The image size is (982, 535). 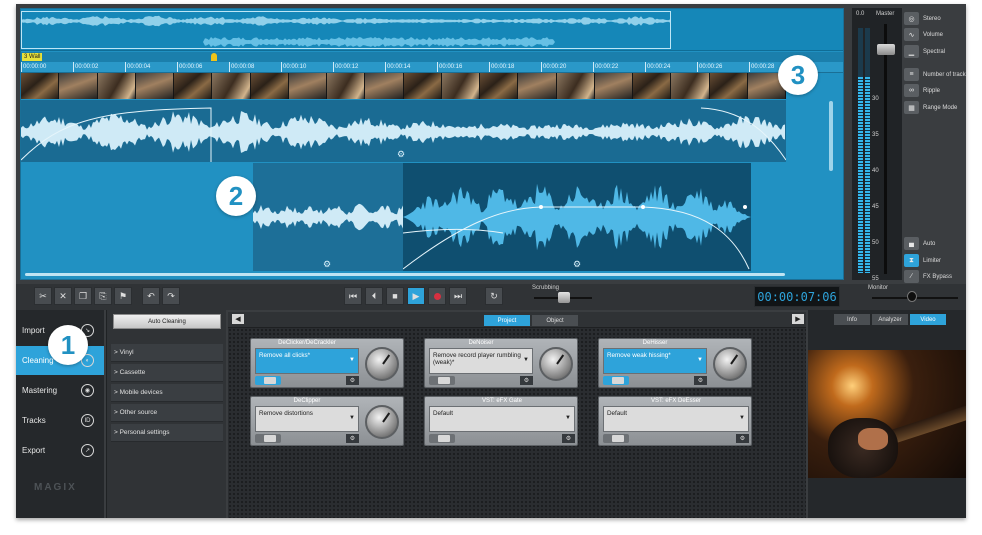 What do you see at coordinates (432, 57) in the screenshot?
I see `marker-strip: 3 Wall` at bounding box center [432, 57].